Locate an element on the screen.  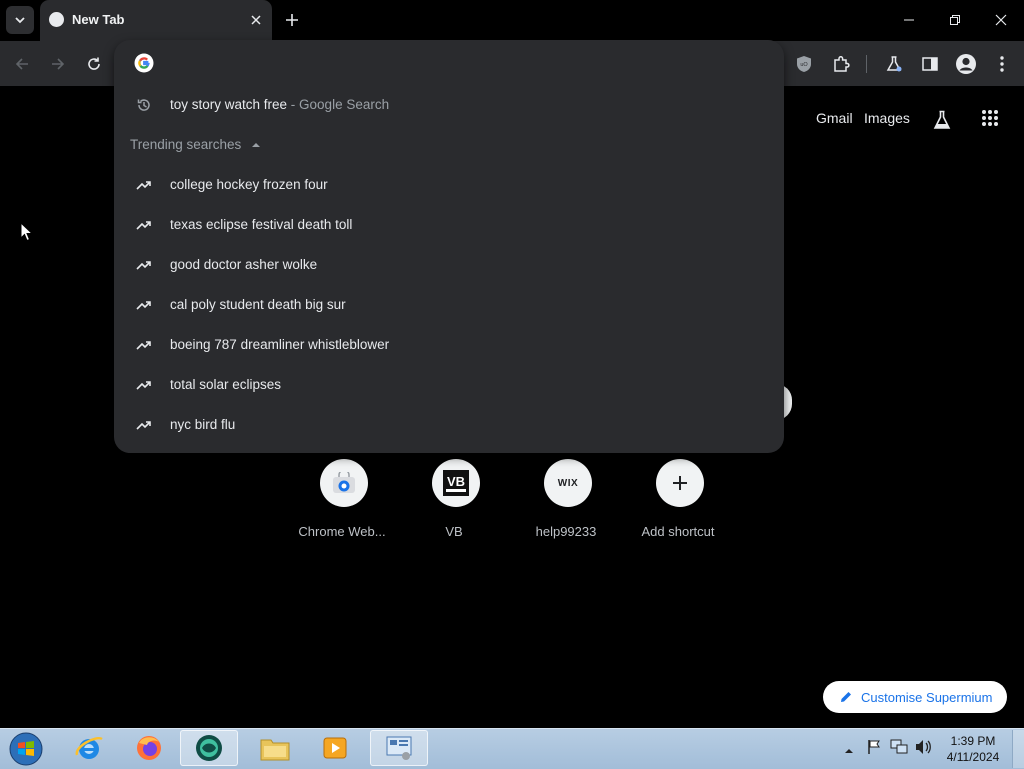
minimize-icon is located at coordinates (909, 20).